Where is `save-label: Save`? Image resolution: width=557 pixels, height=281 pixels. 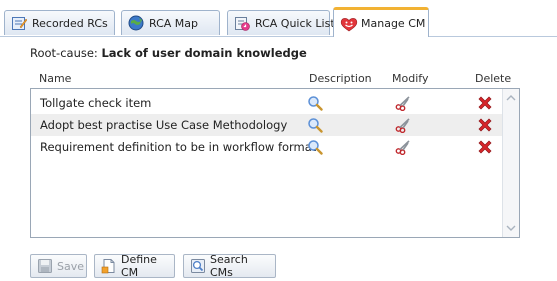
save-label: Save is located at coordinates (71, 266).